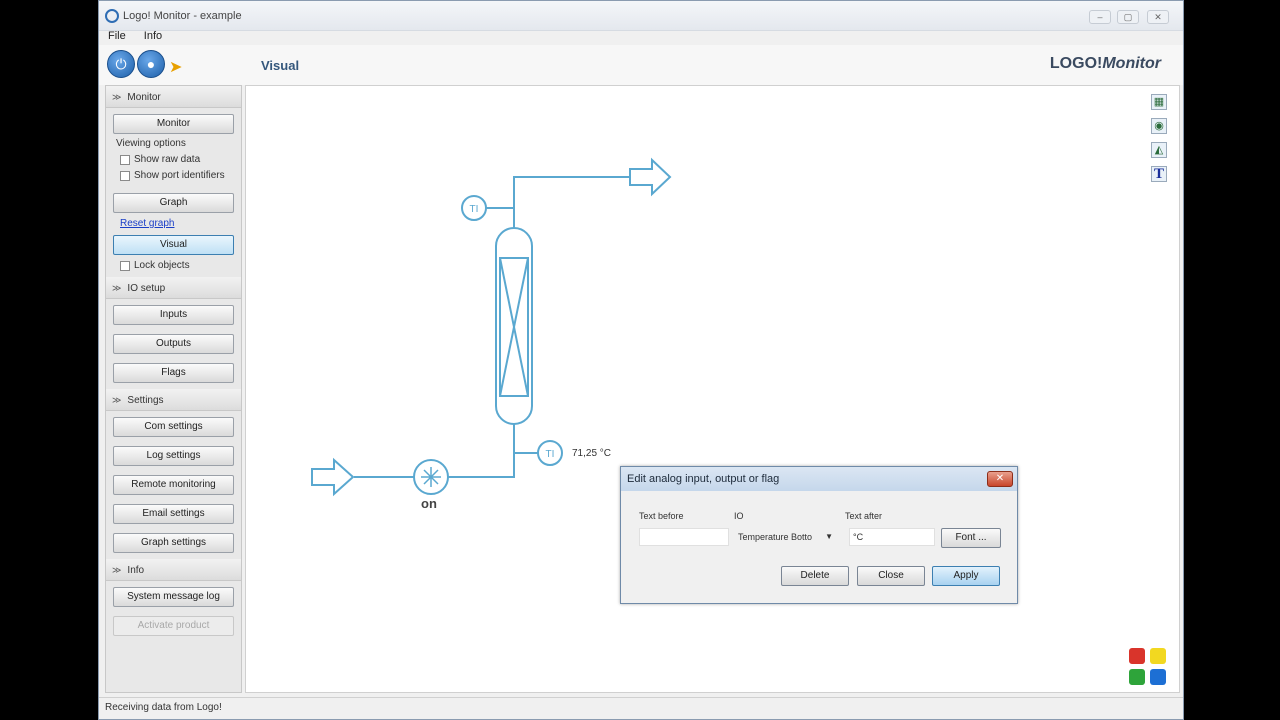  What do you see at coordinates (661, 516) in the screenshot?
I see `text-before-label: Text before` at bounding box center [661, 516].